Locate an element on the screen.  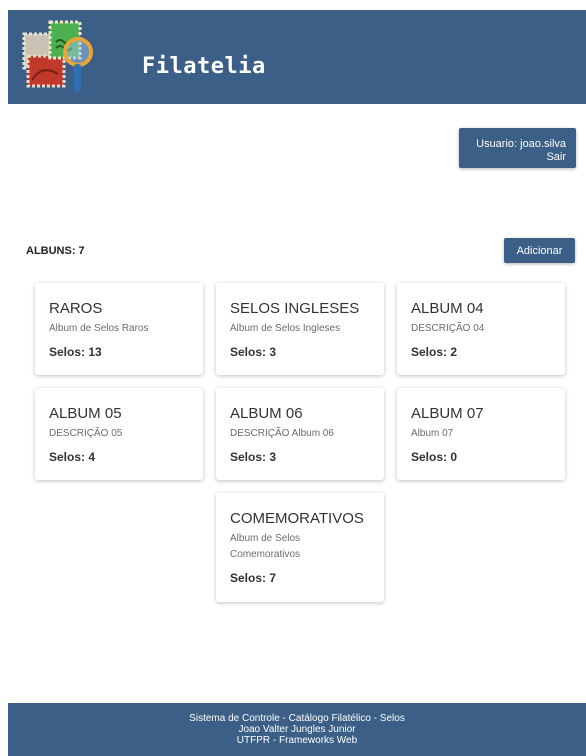
album-title: RAROS is located at coordinates (76, 308).